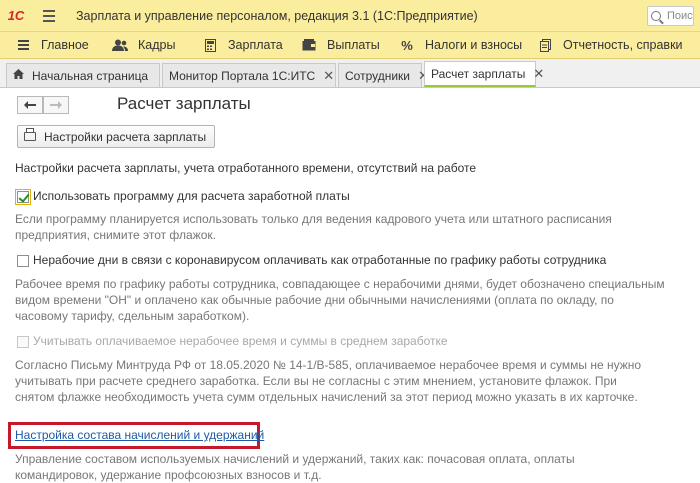 Image resolution: width=700 pixels, height=483 pixels. Describe the element at coordinates (484, 74) in the screenshot. I see `tab-payroll-calculation: Расчет зарплаты ✕` at that location.